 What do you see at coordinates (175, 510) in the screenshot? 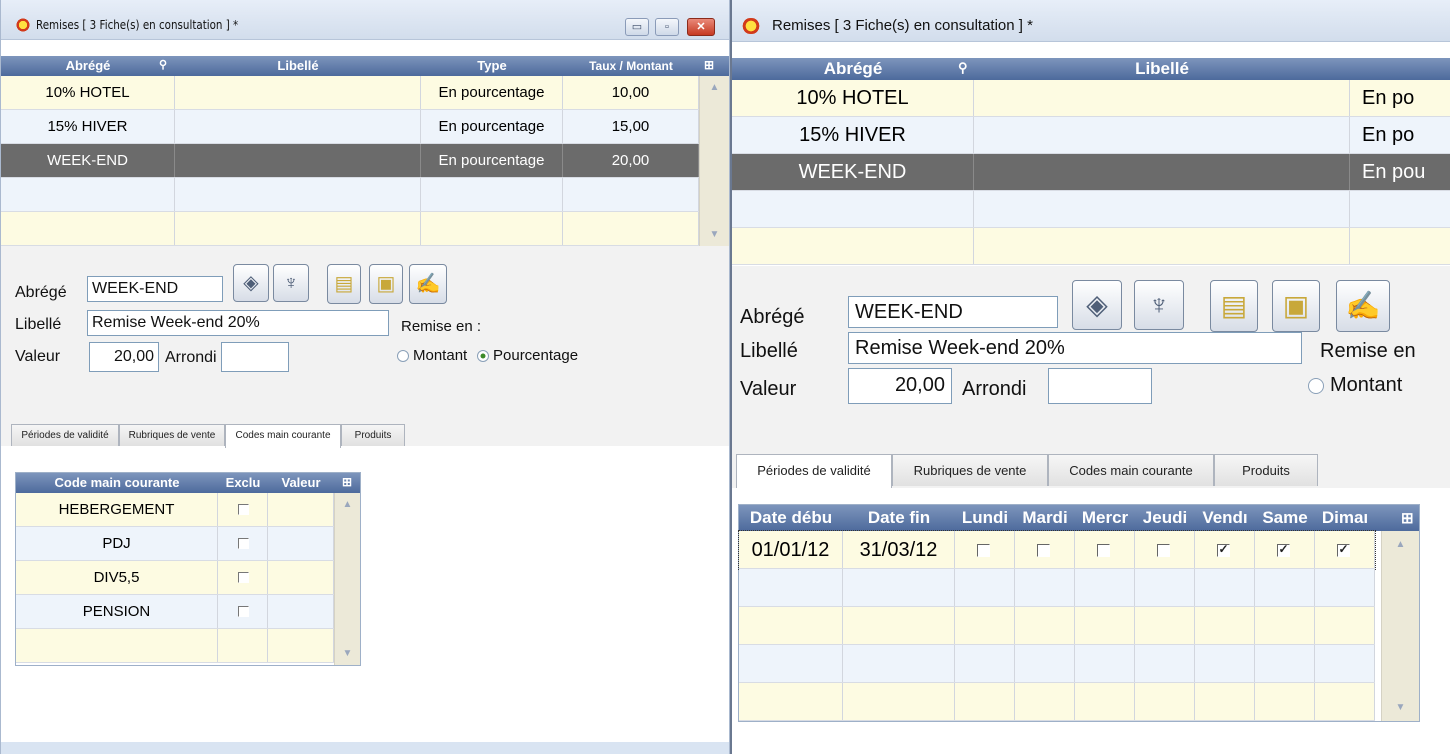
I see `table-row: HEBERGEMENT` at bounding box center [175, 510].